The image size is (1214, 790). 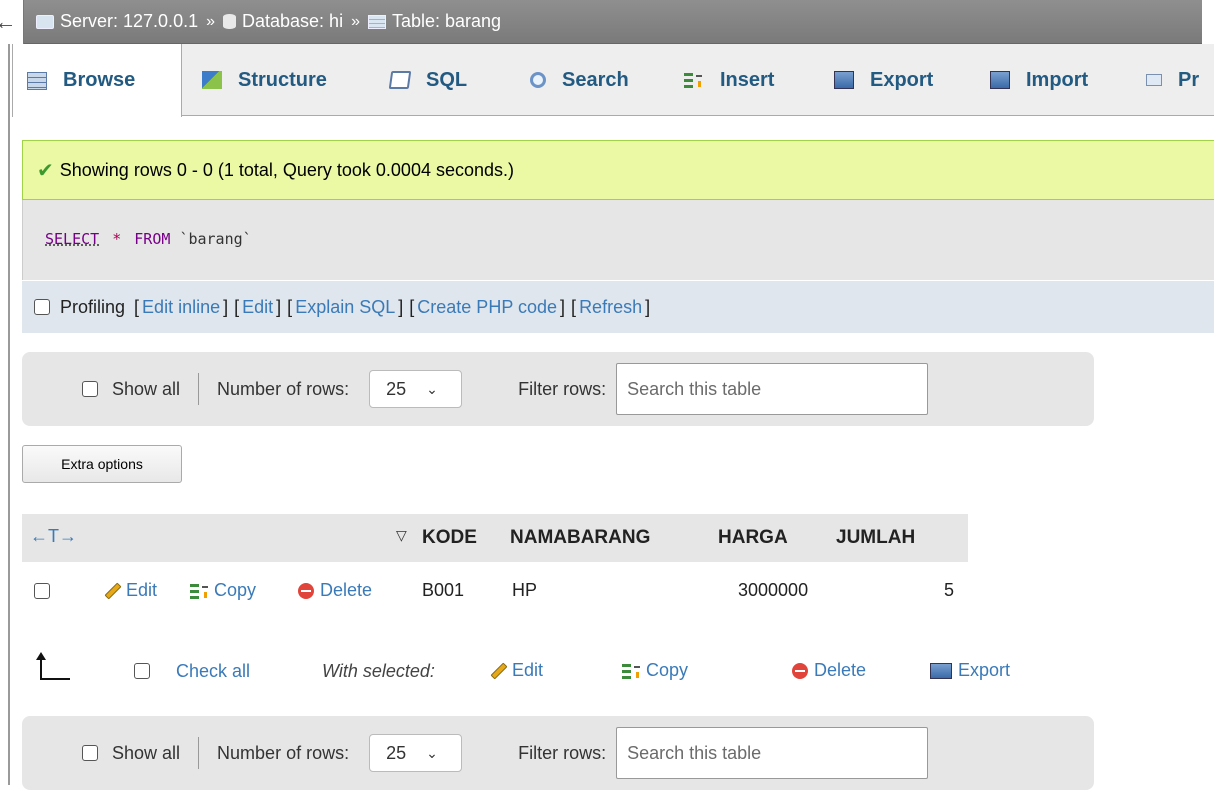 What do you see at coordinates (949, 590) in the screenshot?
I see `cell-jumlah: 5` at bounding box center [949, 590].